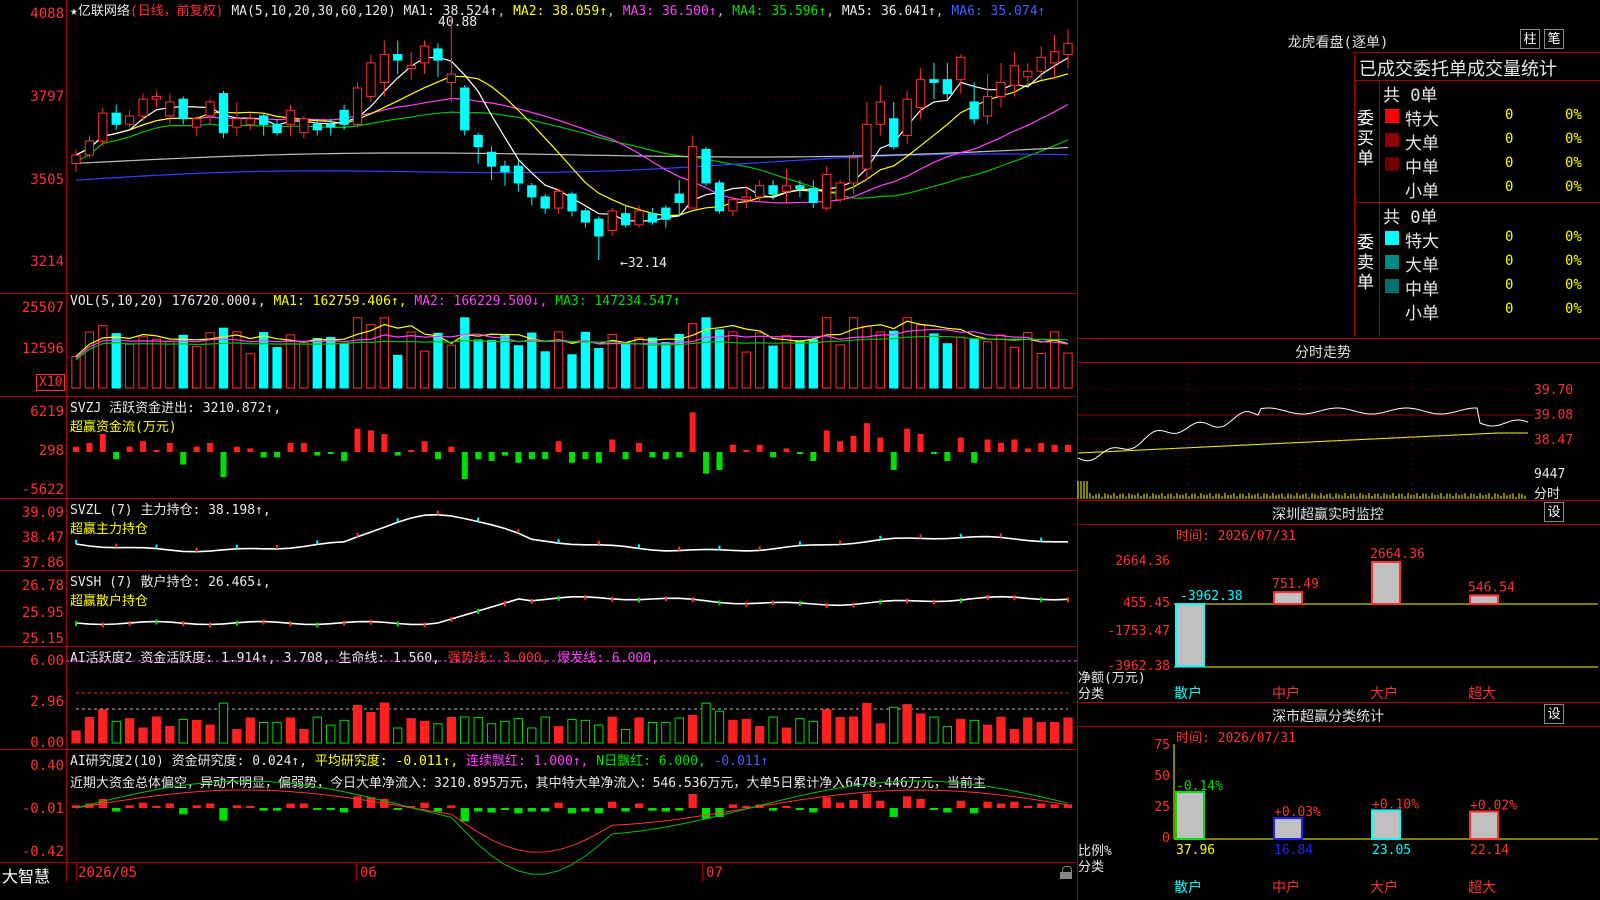  What do you see at coordinates (1188, 694) in the screenshot?
I see `category-label: 散户` at bounding box center [1188, 694].